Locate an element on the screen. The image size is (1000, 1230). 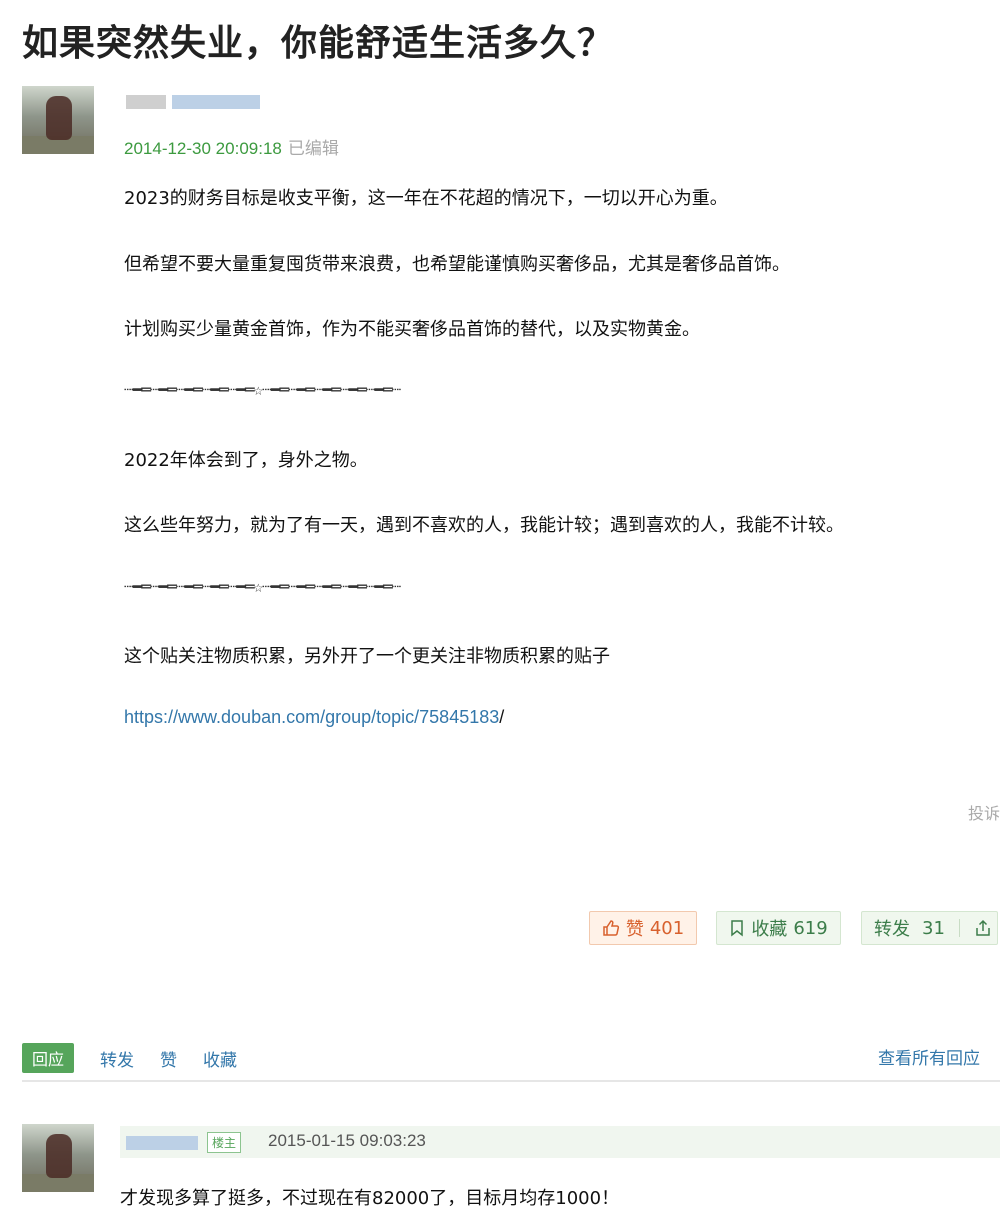
like-button: 赞 401 is located at coordinates (643, 928).